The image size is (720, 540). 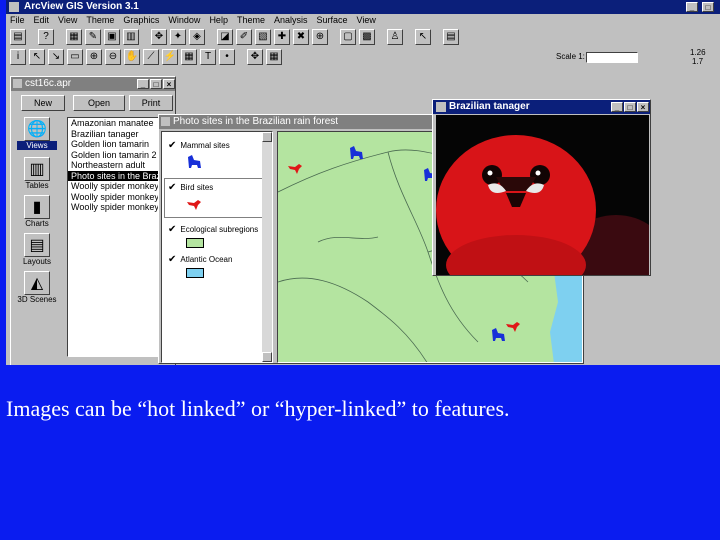 What do you see at coordinates (48, 83) in the screenshot?
I see `project-title: cst16c.apr` at bounding box center [48, 83].